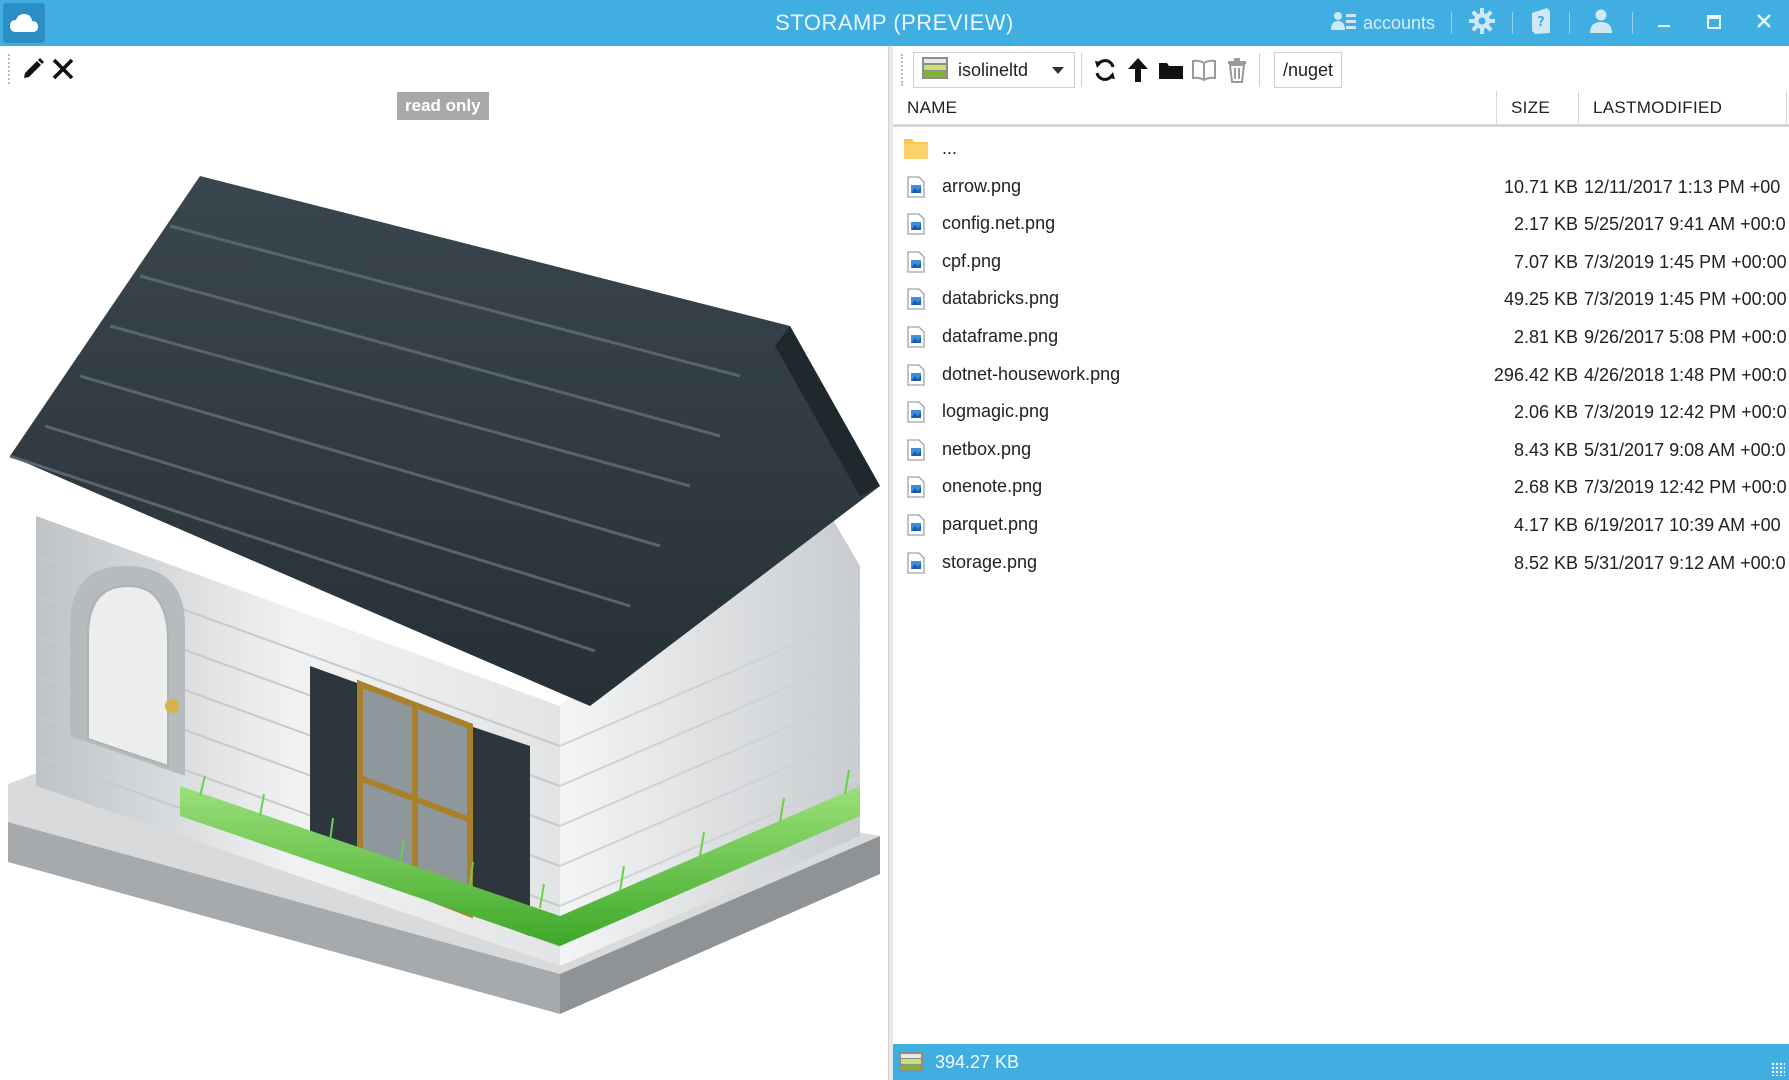 The width and height of the screenshot is (1789, 1080). What do you see at coordinates (1341, 1062) in the screenshot?
I see `status-bar: 394.27 KB` at bounding box center [1341, 1062].